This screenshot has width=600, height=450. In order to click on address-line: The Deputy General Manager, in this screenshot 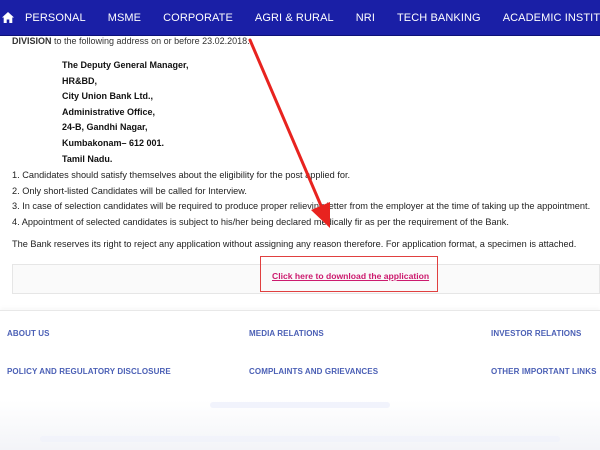, I will do `click(125, 65)`.